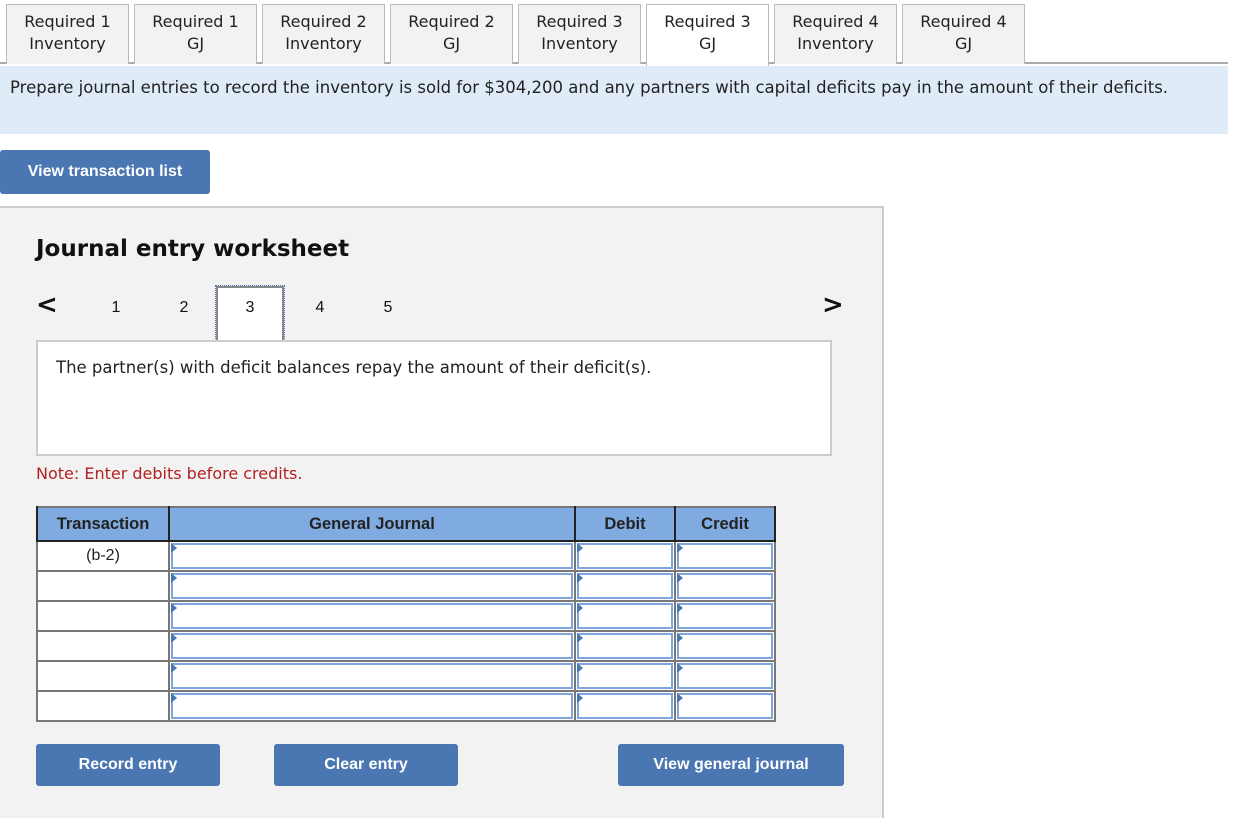  What do you see at coordinates (184, 316) in the screenshot?
I see `page-2: 2` at bounding box center [184, 316].